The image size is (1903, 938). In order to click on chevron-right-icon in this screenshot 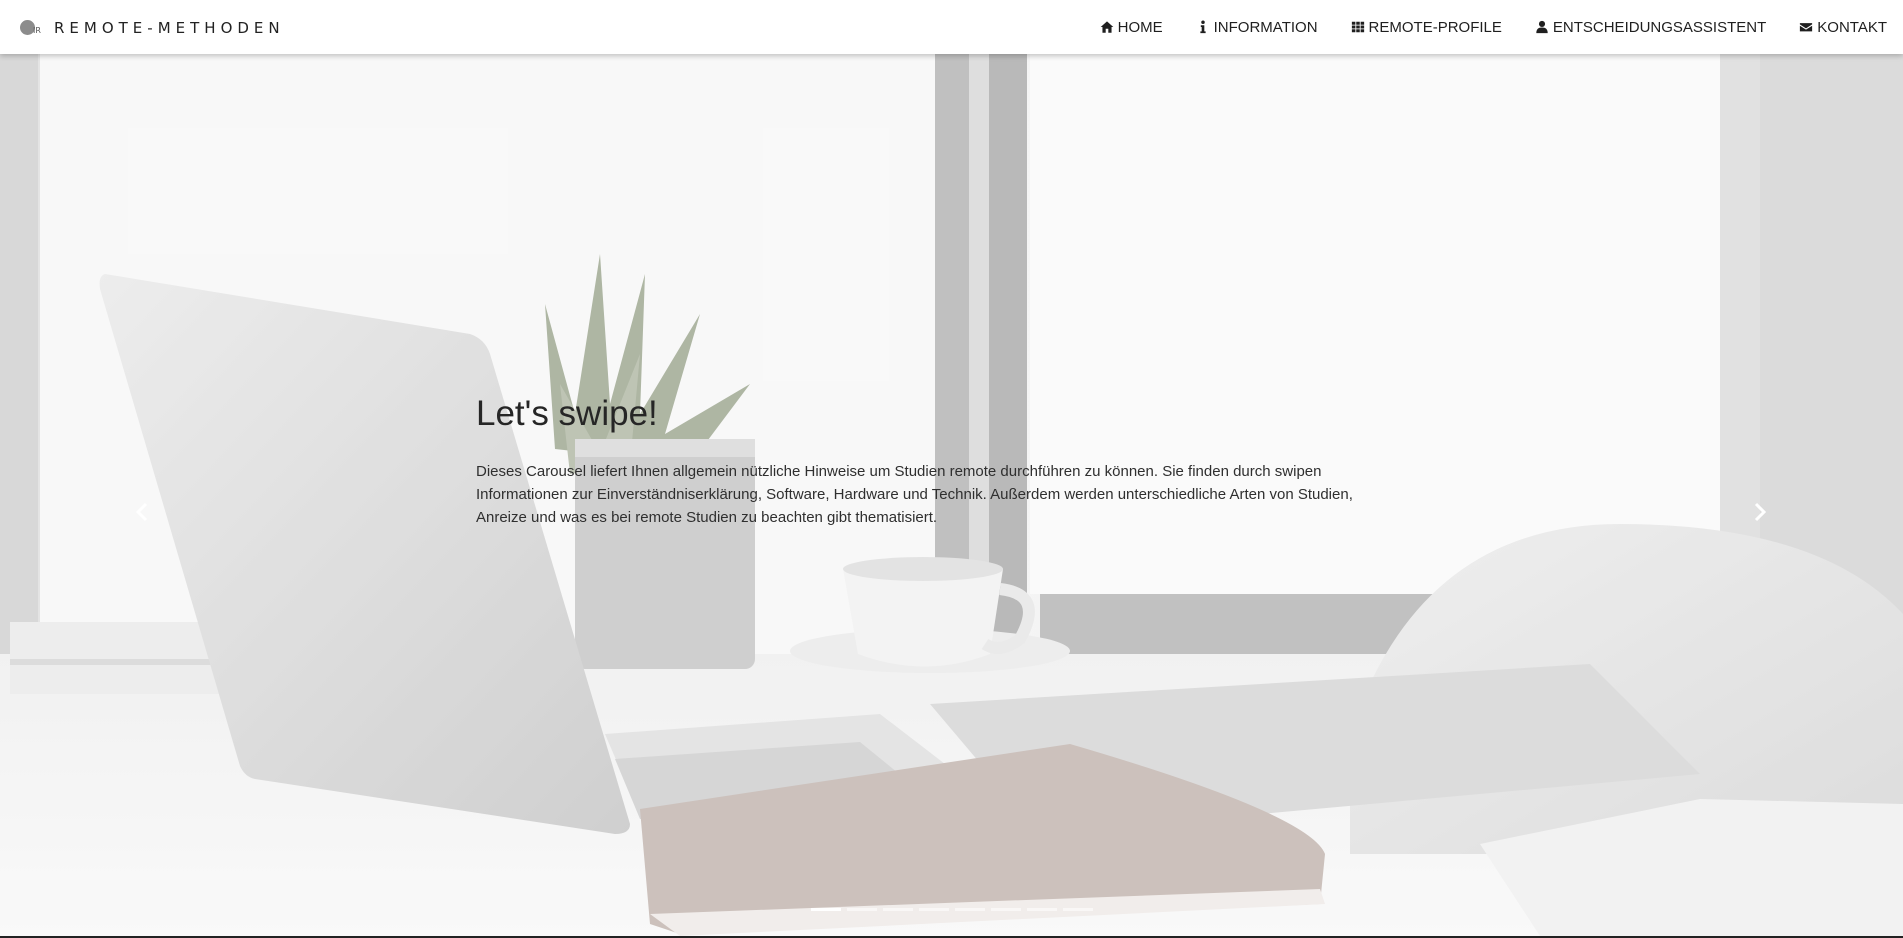, I will do `click(1760, 514)`.